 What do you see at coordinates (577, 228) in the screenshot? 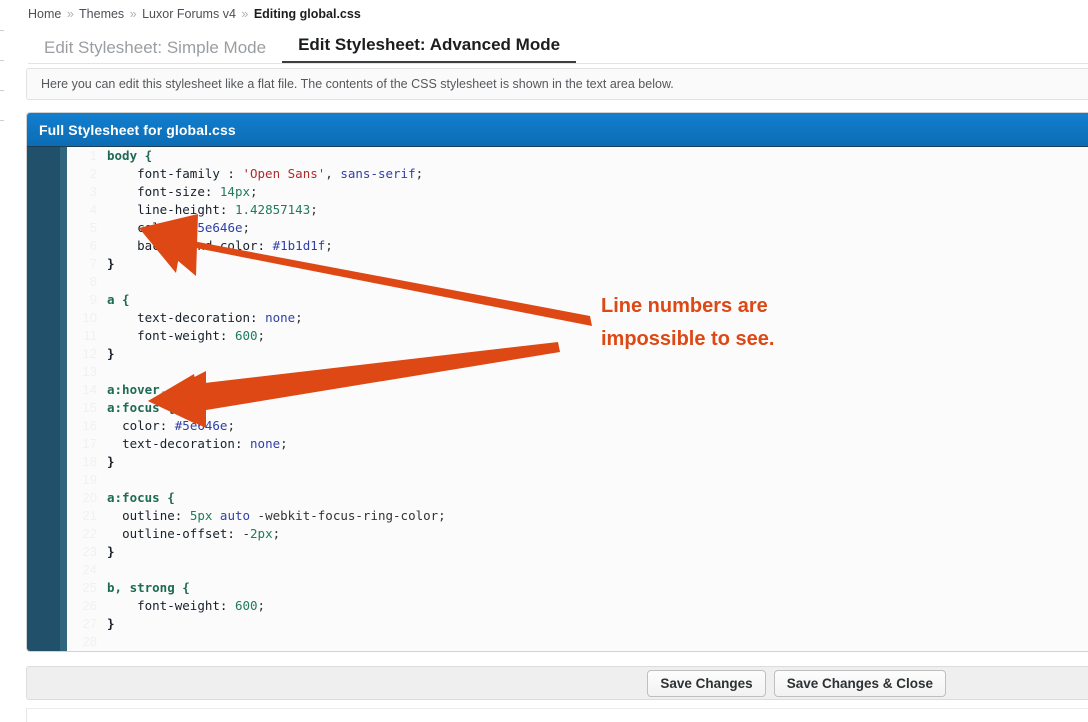
I see `code-line: 5 color: #5e646e;` at bounding box center [577, 228].